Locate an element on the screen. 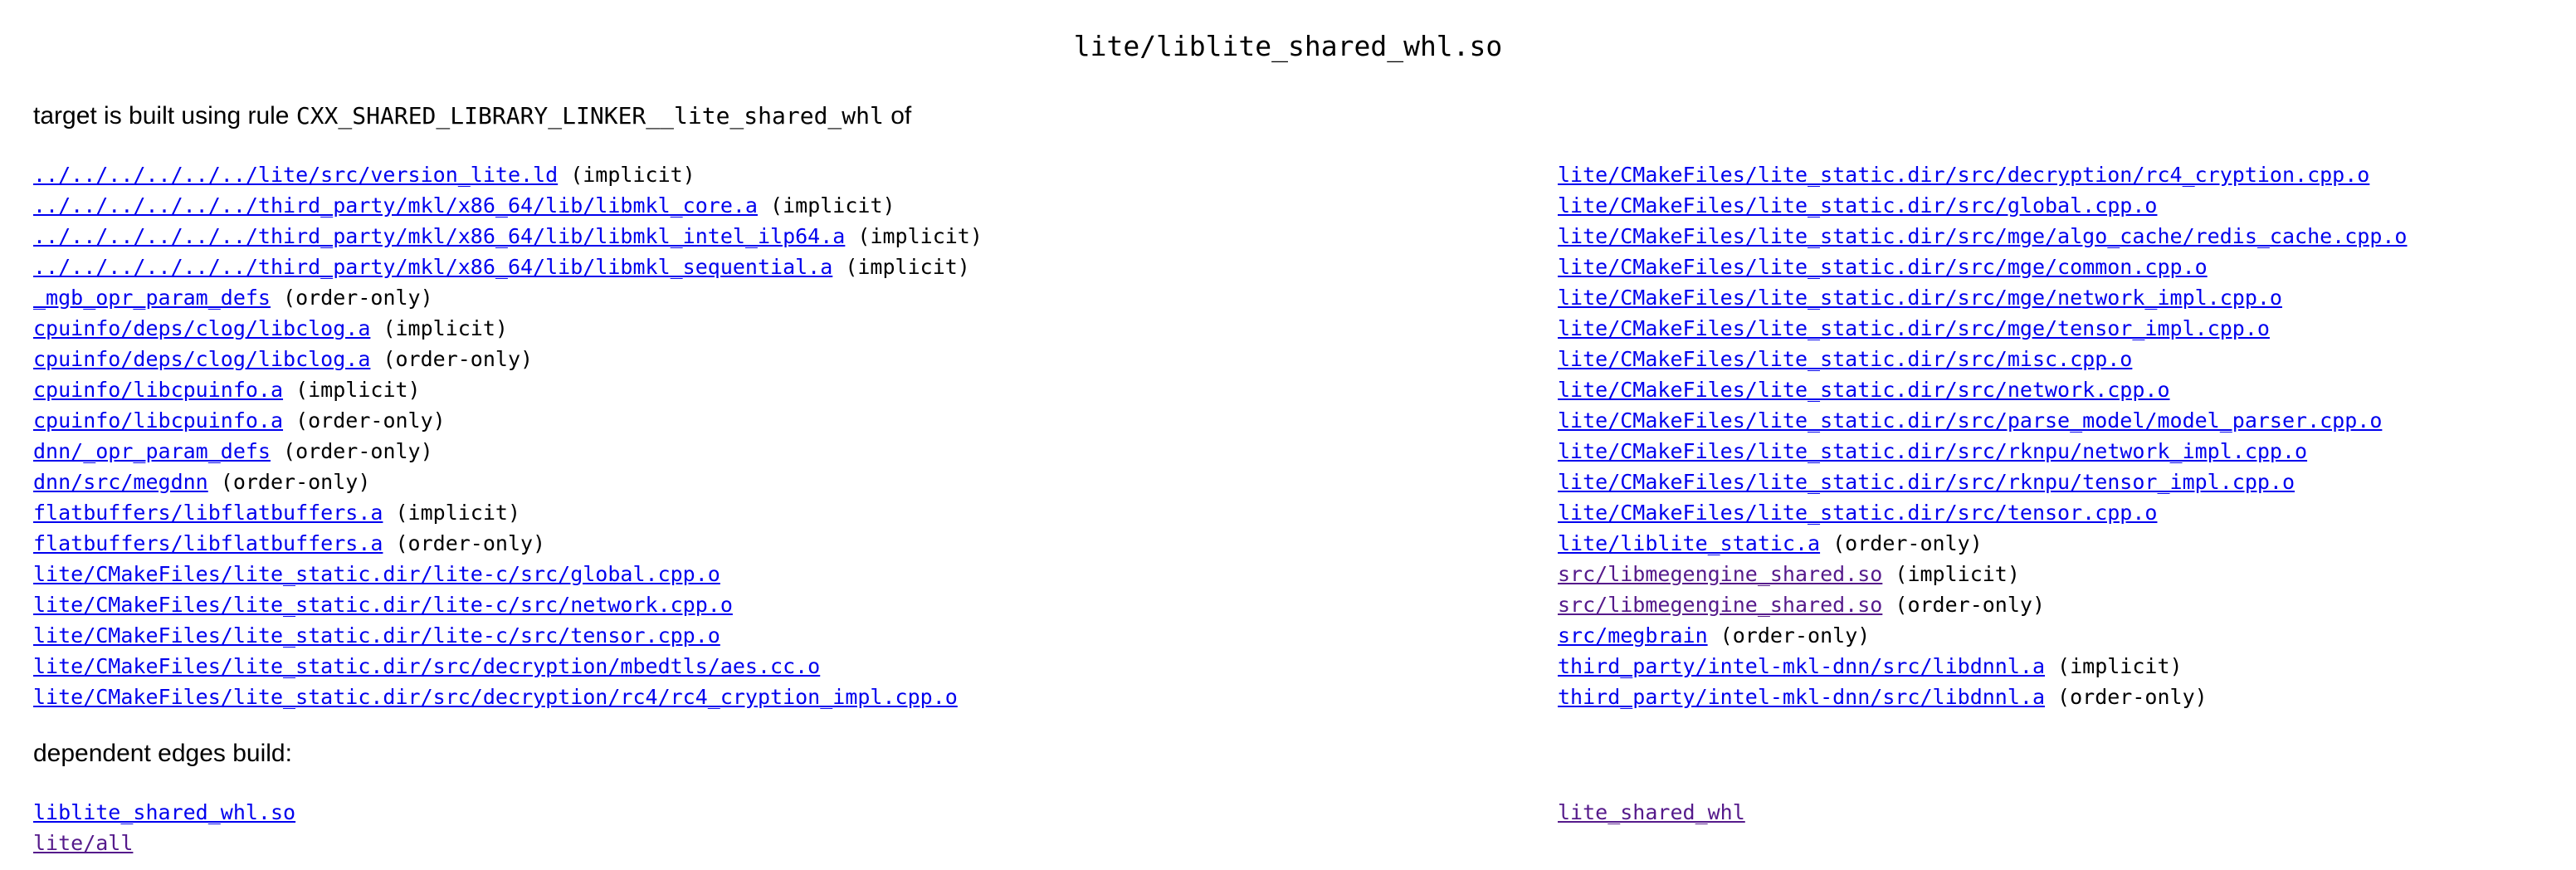 The height and width of the screenshot is (870, 2576). build-rule-heading-prefix: target is built using rule is located at coordinates (165, 116).